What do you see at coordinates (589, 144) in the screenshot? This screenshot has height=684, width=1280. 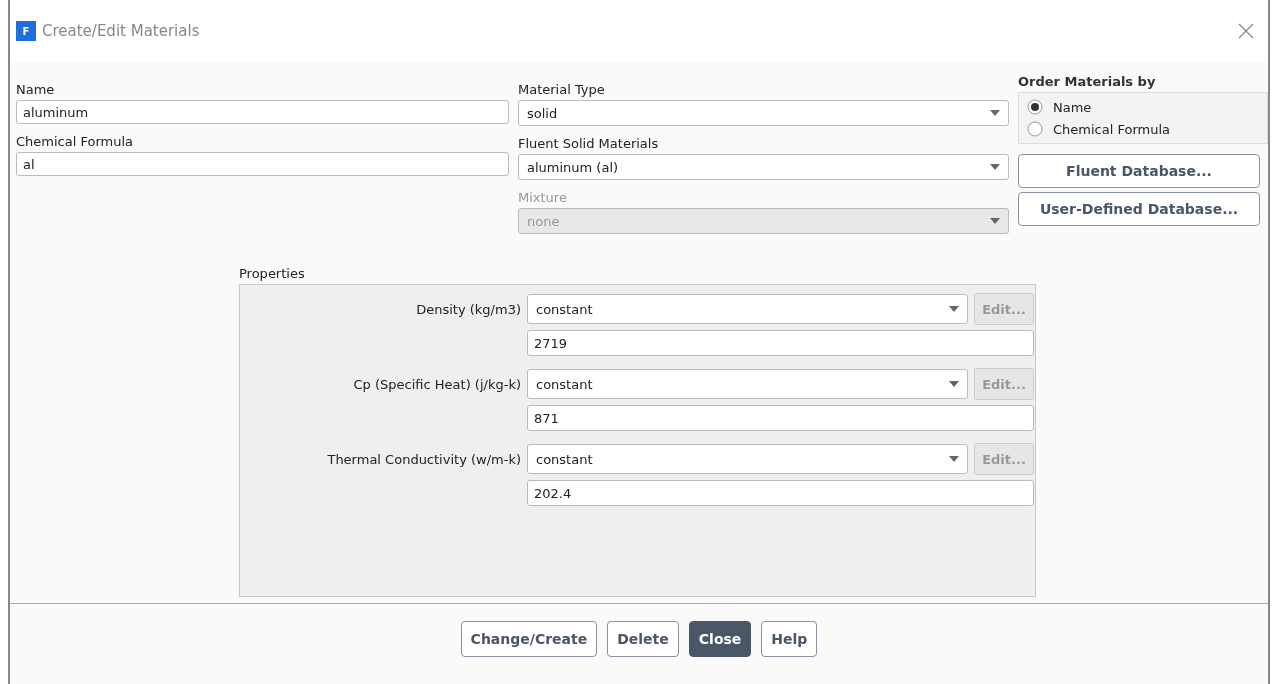 I see `field-label: Fluent Solid Materials` at bounding box center [589, 144].